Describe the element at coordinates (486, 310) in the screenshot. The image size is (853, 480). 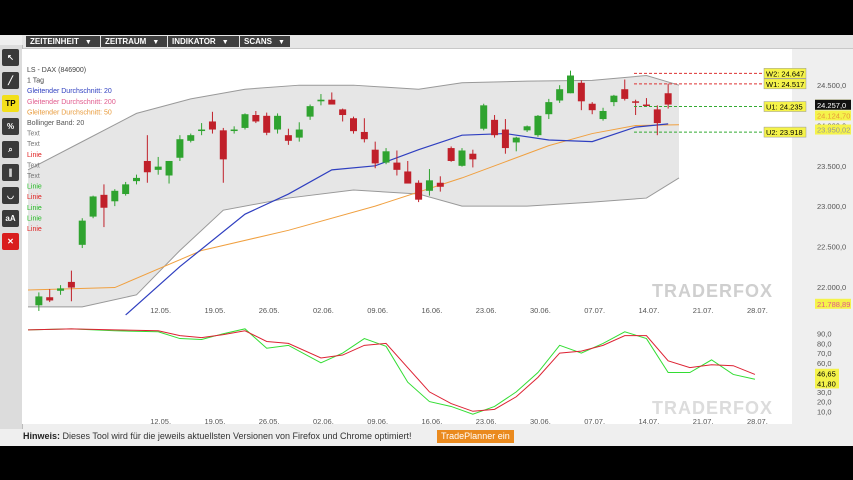
I see `date-axis-tick: 23.06.` at that location.